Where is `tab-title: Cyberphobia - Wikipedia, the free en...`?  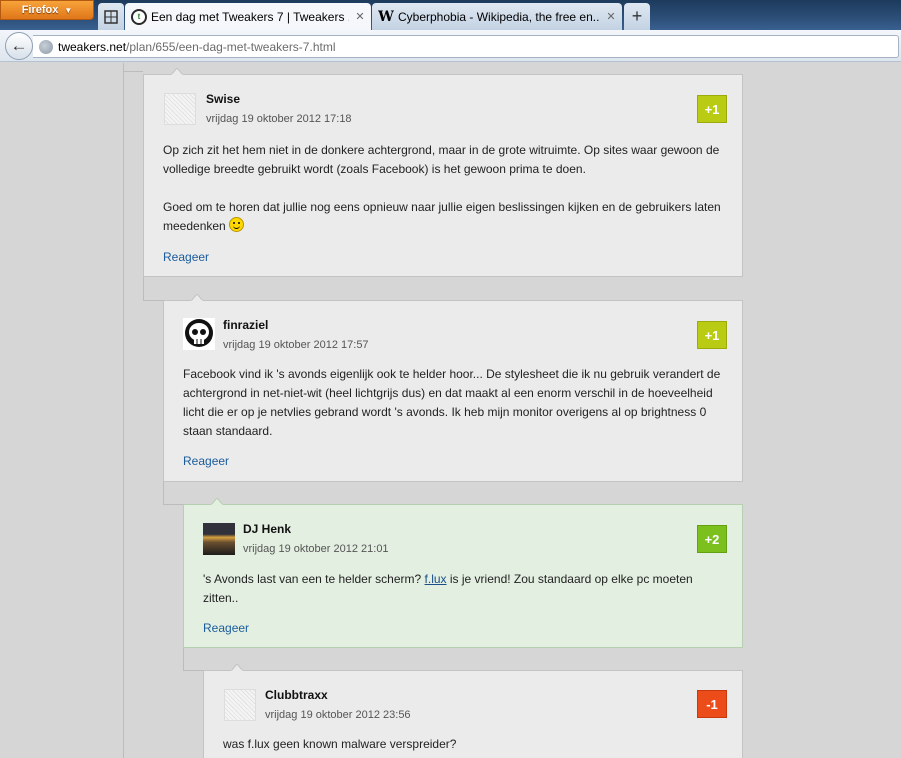
tab-title: Cyberphobia - Wikipedia, the free en... is located at coordinates (499, 16).